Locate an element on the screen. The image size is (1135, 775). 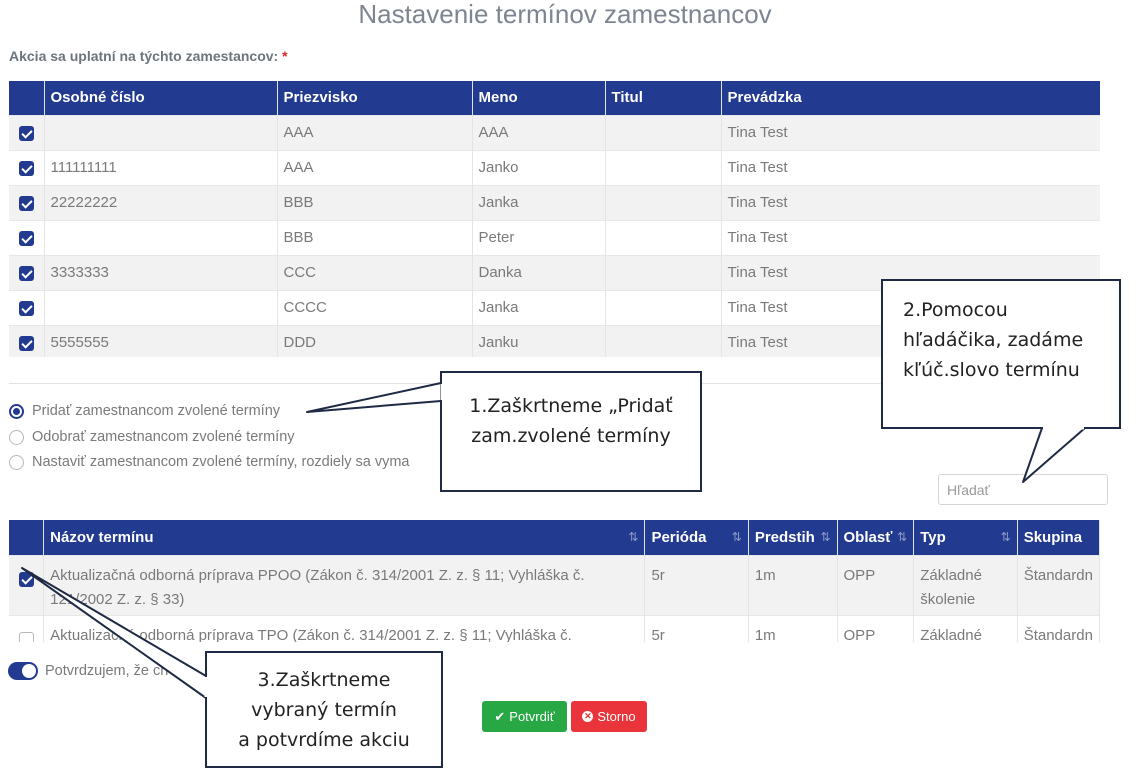
table-row: AAA AAA Tina Test is located at coordinates (554, 132).